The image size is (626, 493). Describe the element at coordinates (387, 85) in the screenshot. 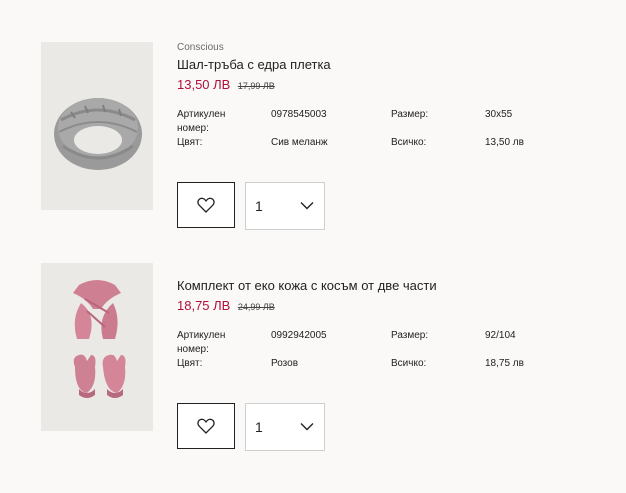

I see `price-row: 13,50 ЛВ 17,99 ЛВ` at that location.